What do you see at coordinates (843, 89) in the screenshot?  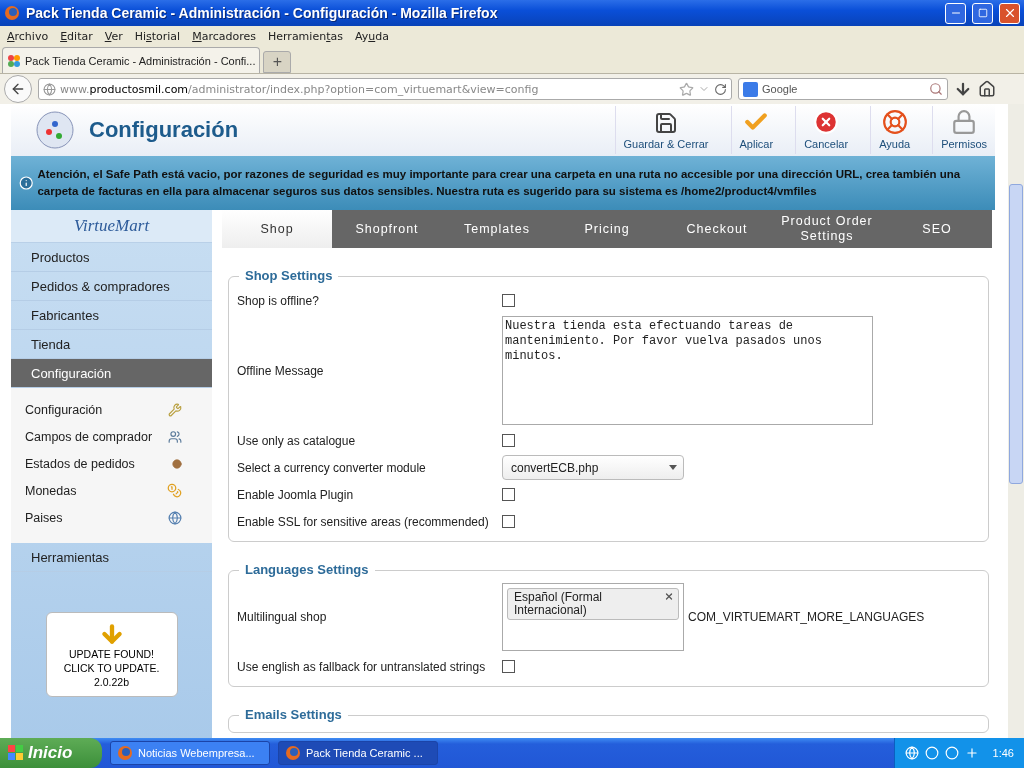 I see `search-field: Google` at bounding box center [843, 89].